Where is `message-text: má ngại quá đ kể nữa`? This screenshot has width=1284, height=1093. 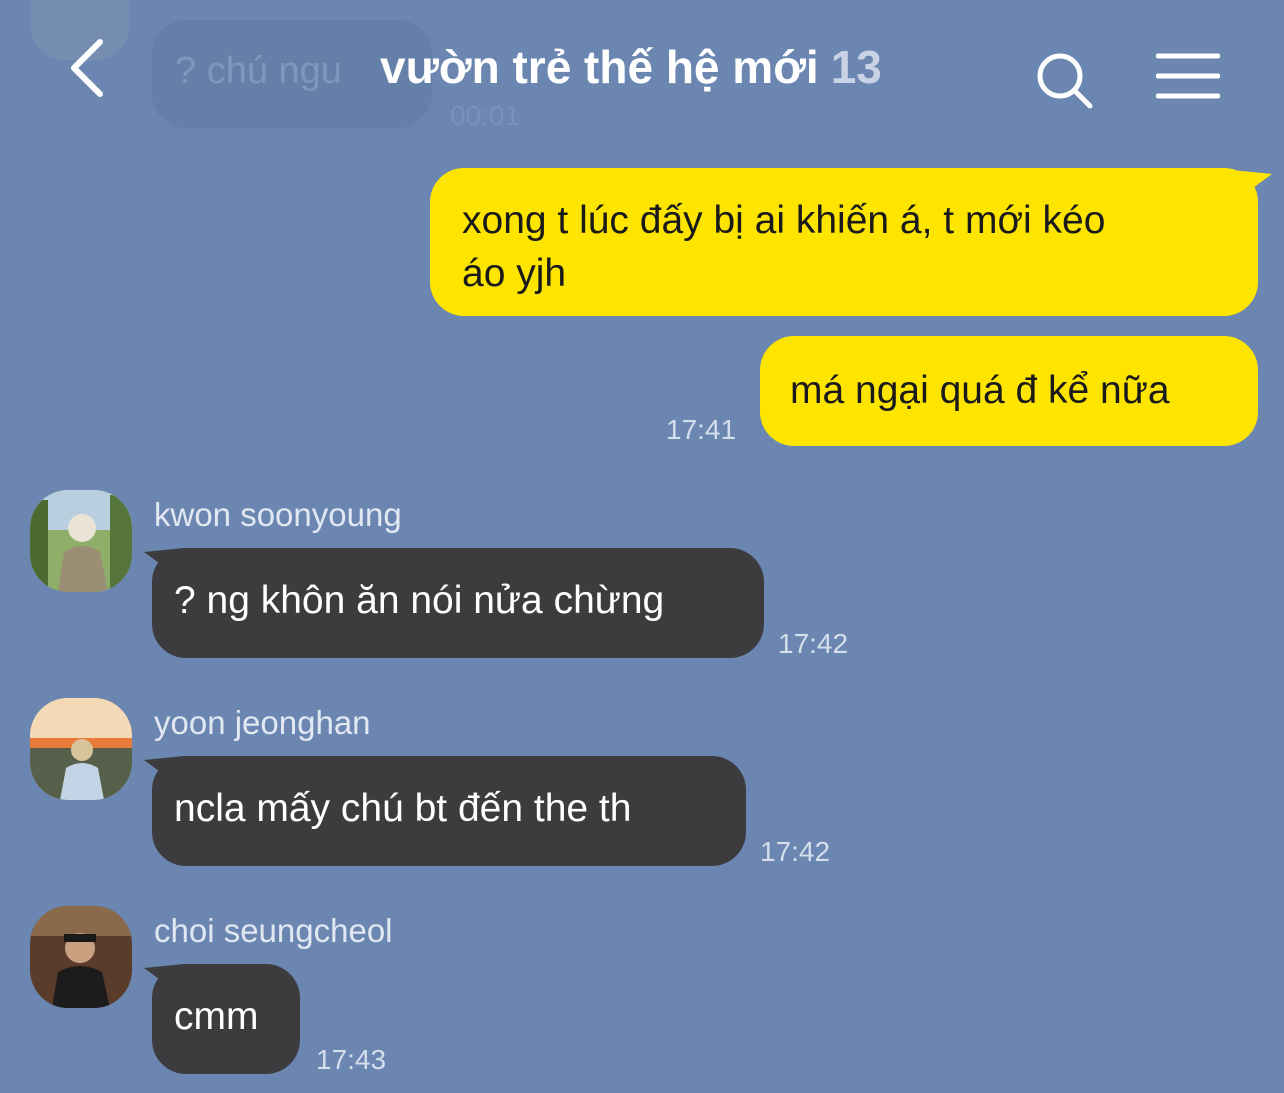 message-text: má ngại quá đ kể nữa is located at coordinates (980, 390).